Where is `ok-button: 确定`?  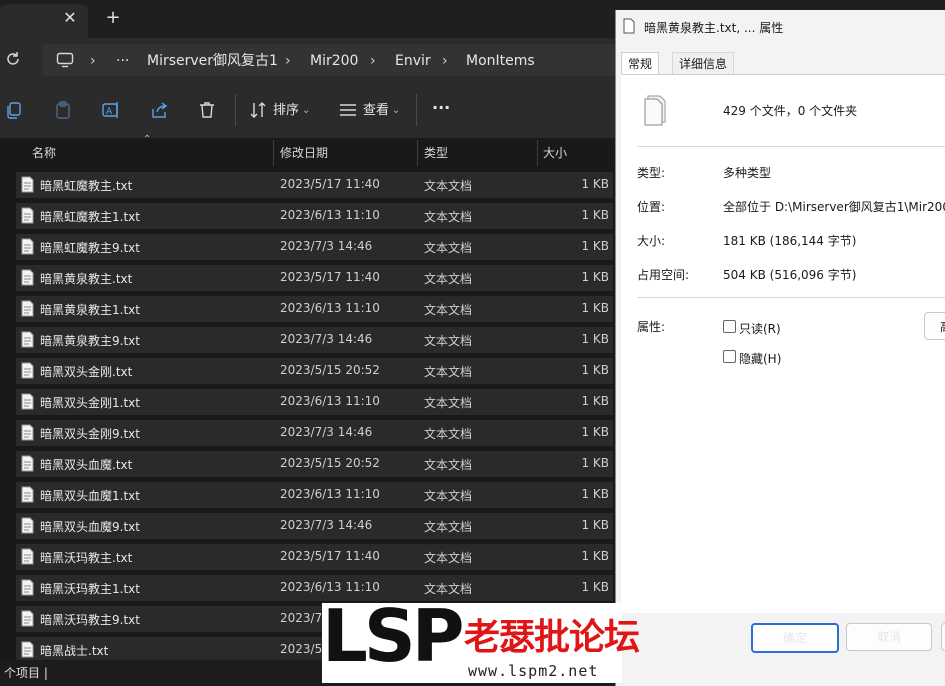
ok-button: 确定 is located at coordinates (795, 638).